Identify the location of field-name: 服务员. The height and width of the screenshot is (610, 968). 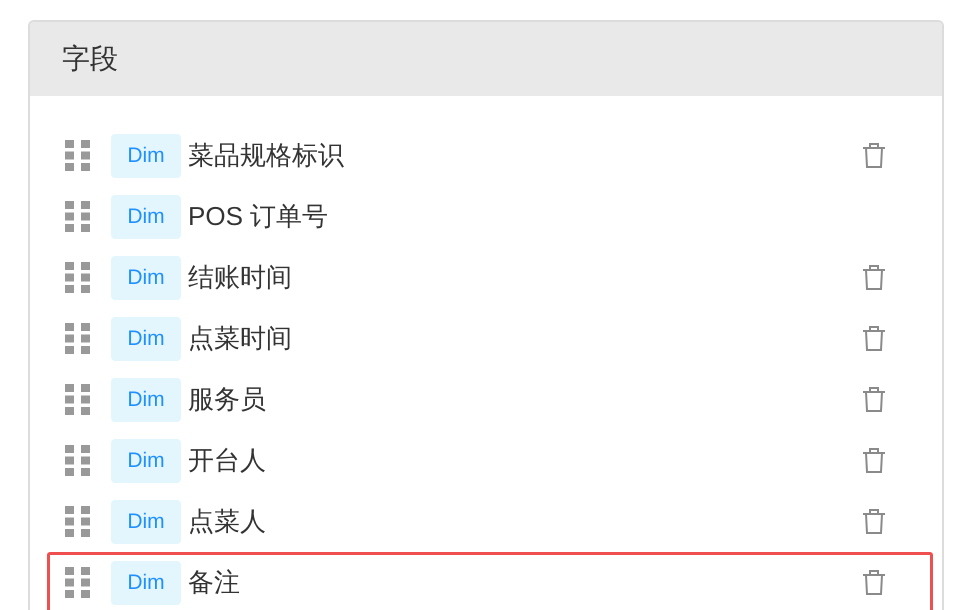
(227, 399).